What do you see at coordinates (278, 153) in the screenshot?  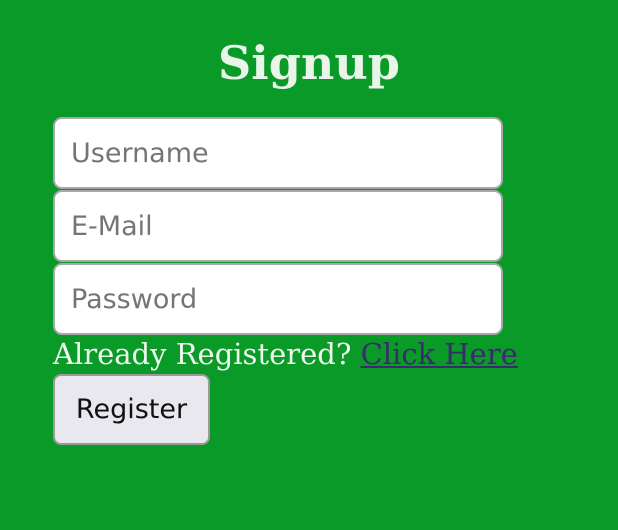 I see `username-input` at bounding box center [278, 153].